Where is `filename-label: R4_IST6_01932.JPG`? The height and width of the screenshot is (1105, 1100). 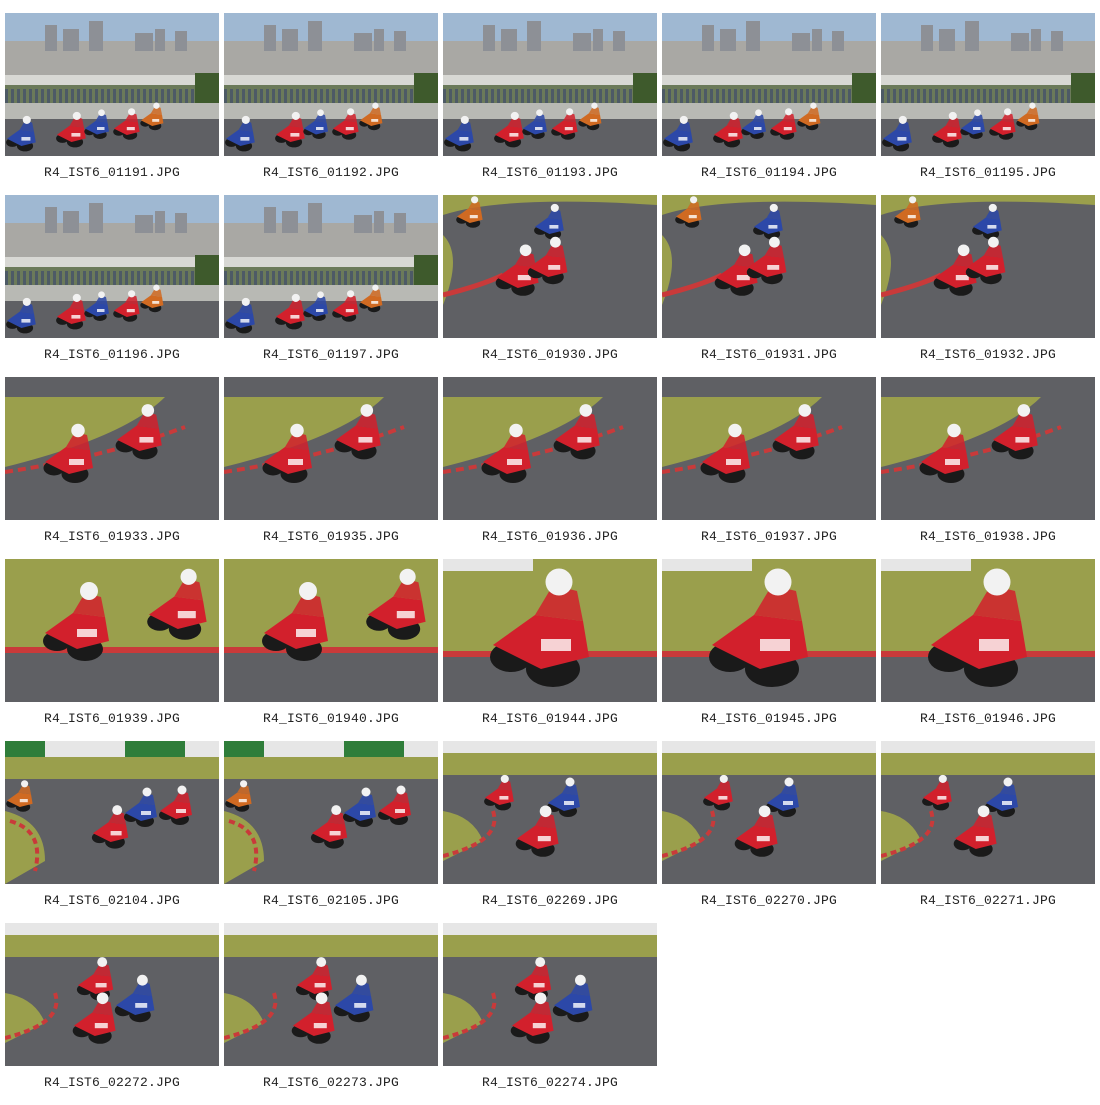 filename-label: R4_IST6_01932.JPG is located at coordinates (988, 354).